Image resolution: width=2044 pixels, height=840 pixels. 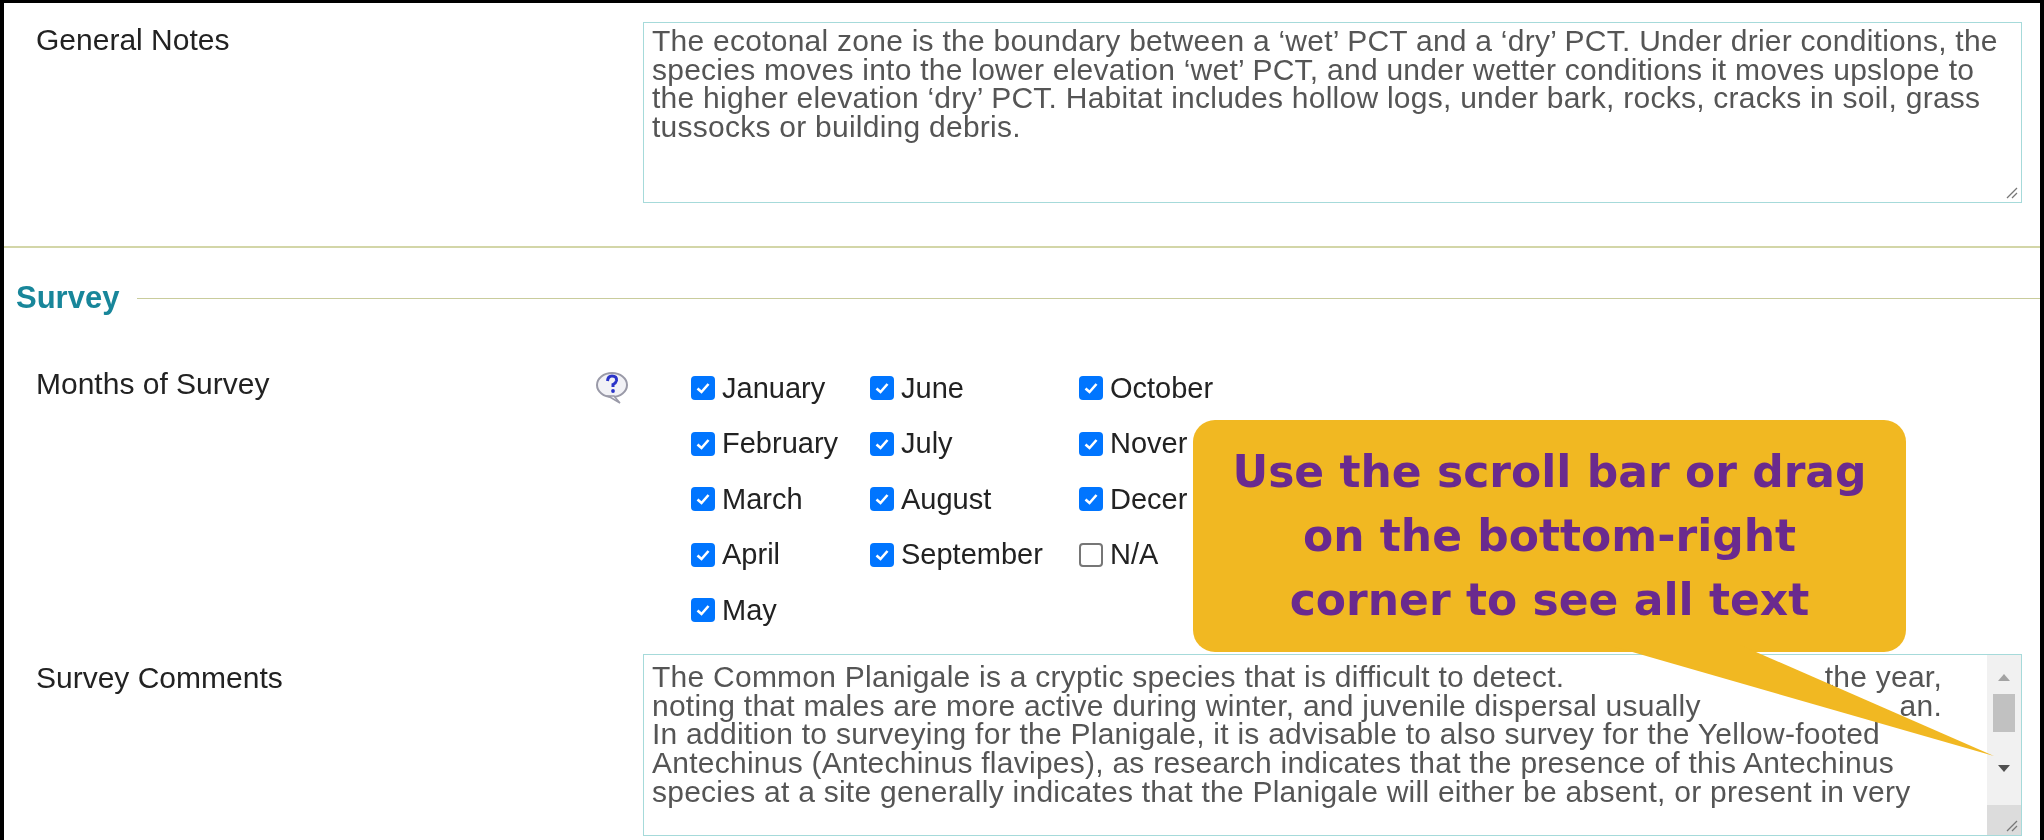 What do you see at coordinates (1133, 499) in the screenshot?
I see `month-option: Decer` at bounding box center [1133, 499].